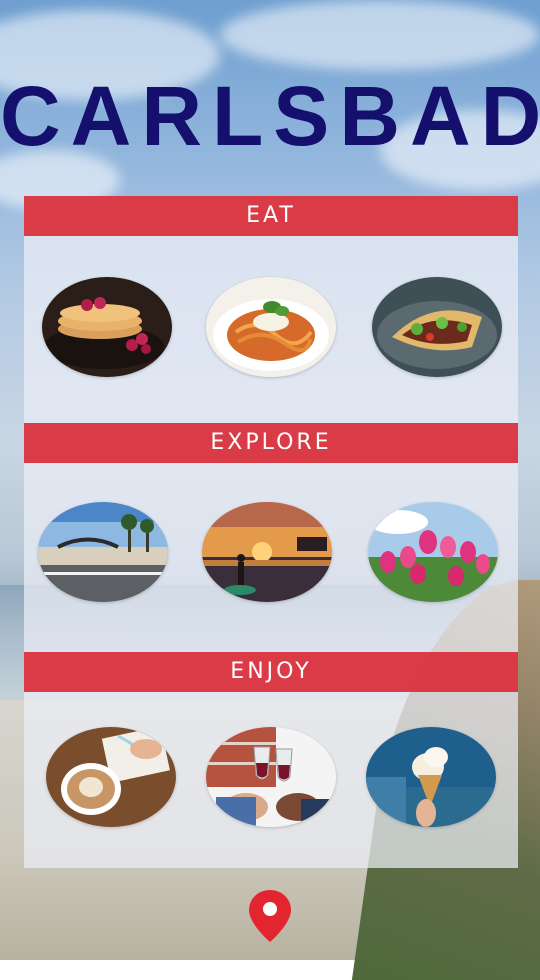 Image resolution: width=540 pixels, height=980 pixels. Describe the element at coordinates (103, 552) in the screenshot. I see `village-arch-photo` at that location.